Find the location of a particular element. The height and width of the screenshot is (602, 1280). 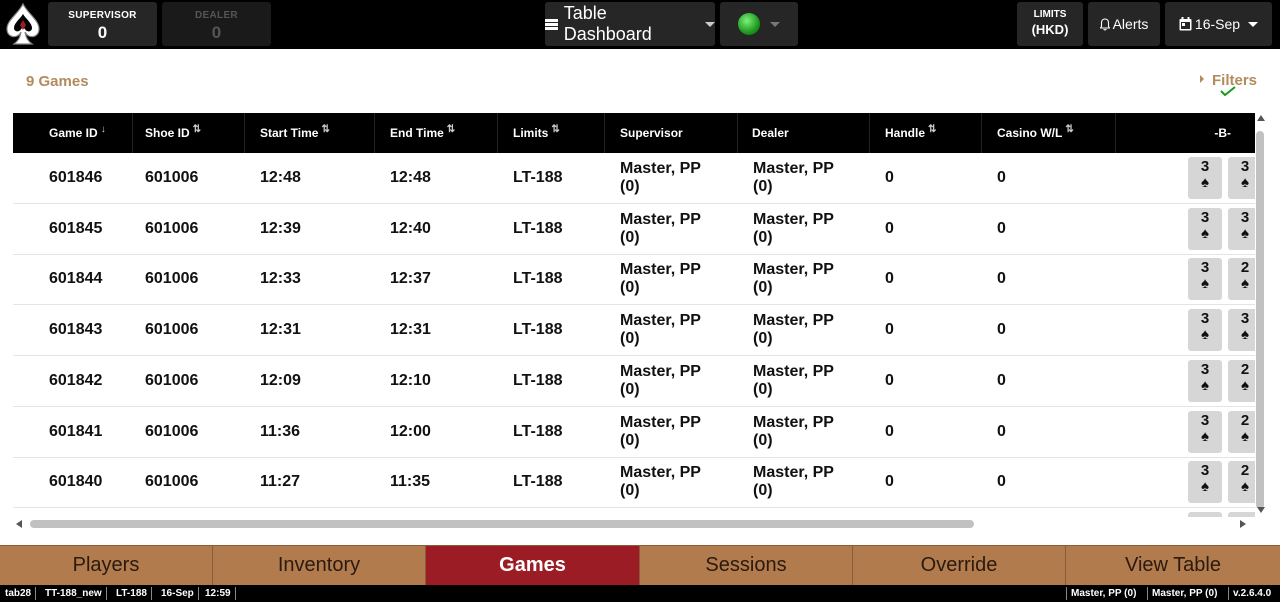

cell-game-id: 601844 is located at coordinates (76, 279).